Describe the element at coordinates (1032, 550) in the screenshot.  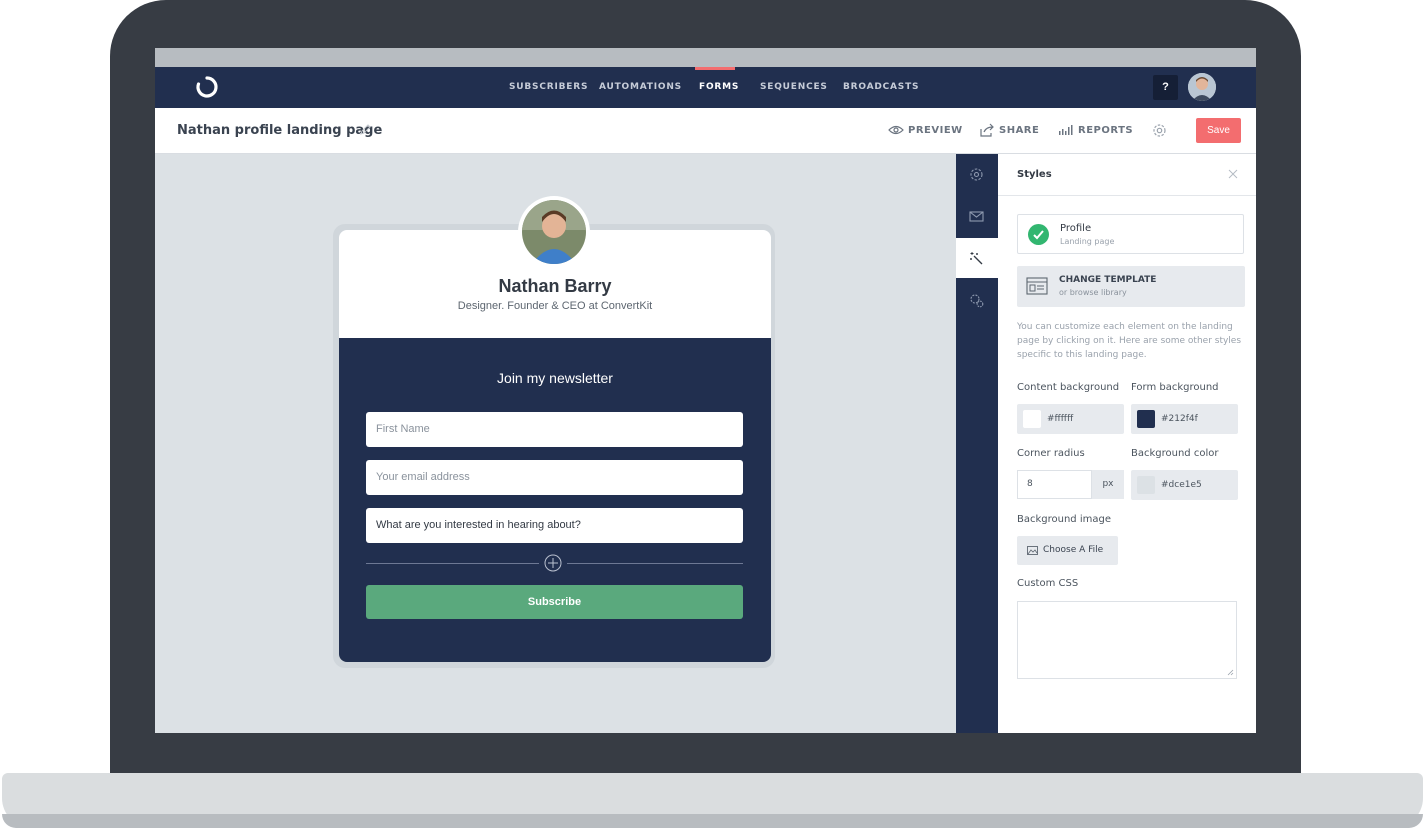
I see `image-icon` at that location.